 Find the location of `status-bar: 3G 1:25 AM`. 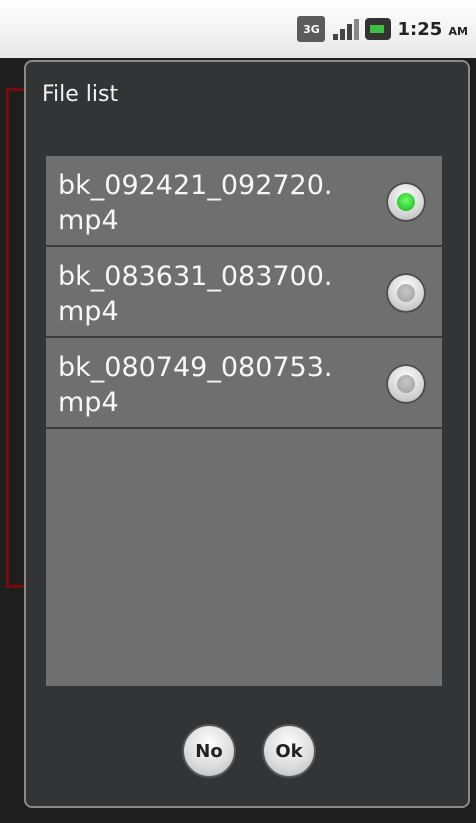

status-bar: 3G 1:25 AM is located at coordinates (238, 29).